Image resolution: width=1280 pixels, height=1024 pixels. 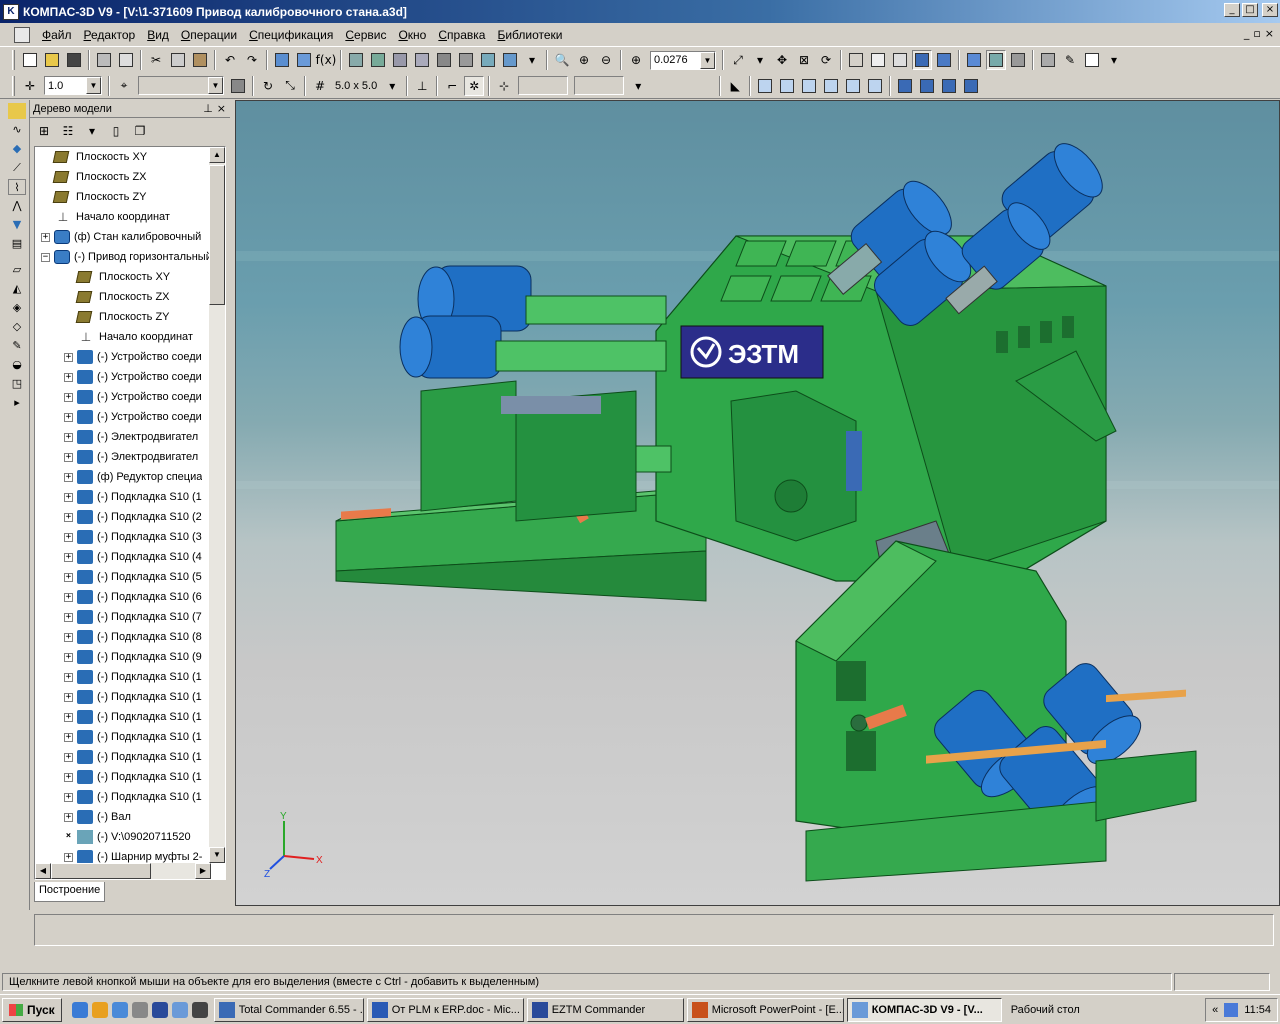 What do you see at coordinates (1232, 10) in the screenshot?
I see `minimize-button: _` at bounding box center [1232, 10].